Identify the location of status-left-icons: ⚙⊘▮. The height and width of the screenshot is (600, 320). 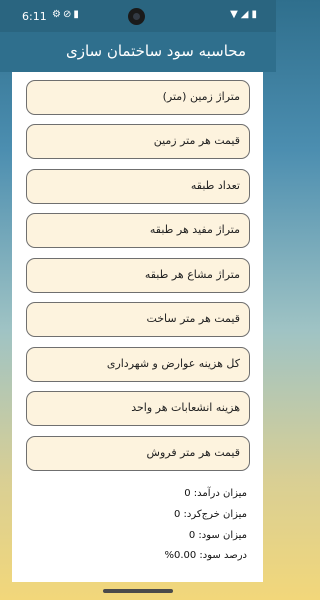
(66, 14).